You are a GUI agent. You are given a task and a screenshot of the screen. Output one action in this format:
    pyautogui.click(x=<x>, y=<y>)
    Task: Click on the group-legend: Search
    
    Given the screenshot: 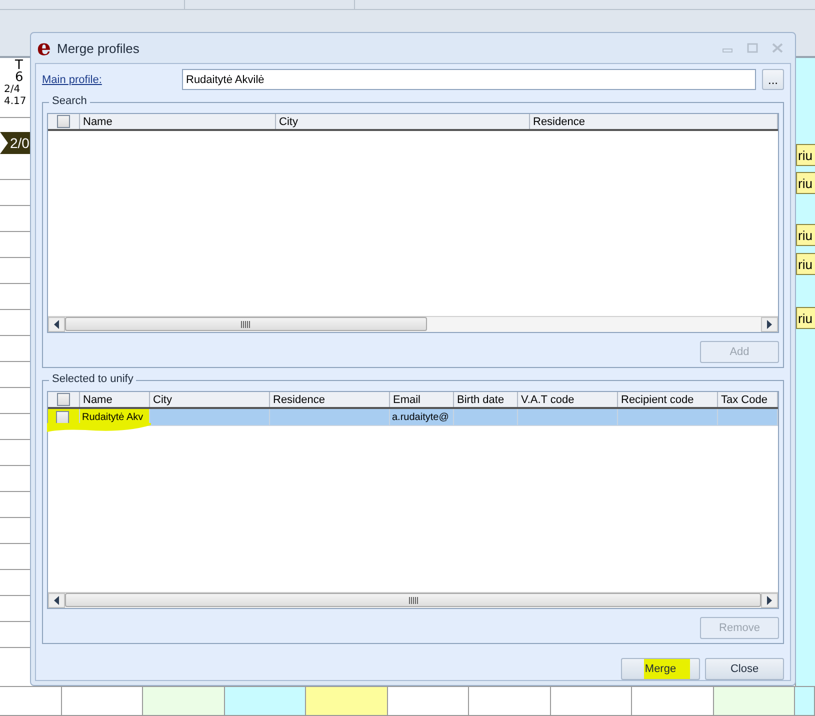 What is the action you would take?
    pyautogui.click(x=69, y=101)
    